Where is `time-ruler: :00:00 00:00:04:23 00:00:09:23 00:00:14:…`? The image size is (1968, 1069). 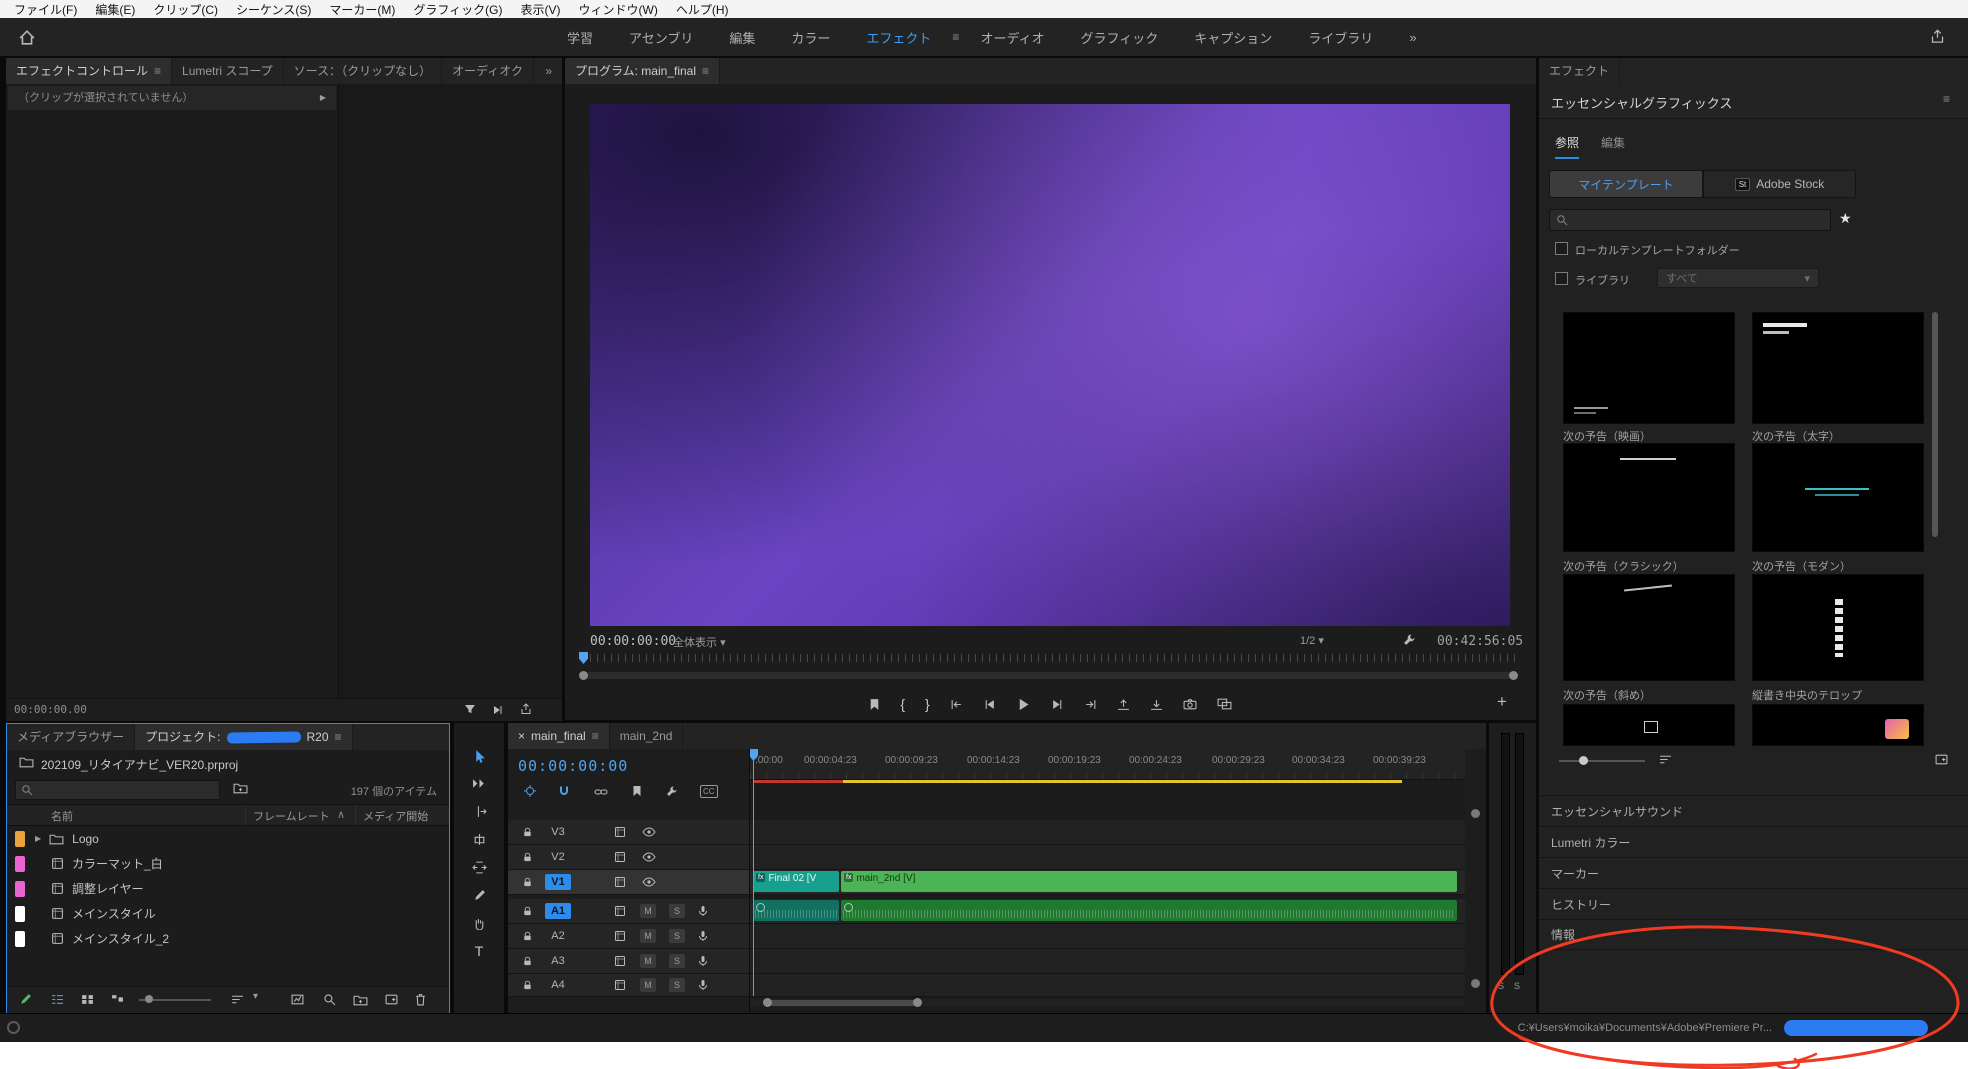
time-ruler: :00:00 00:00:04:23 00:00:09:23 00:00:14:… is located at coordinates (1107, 764).